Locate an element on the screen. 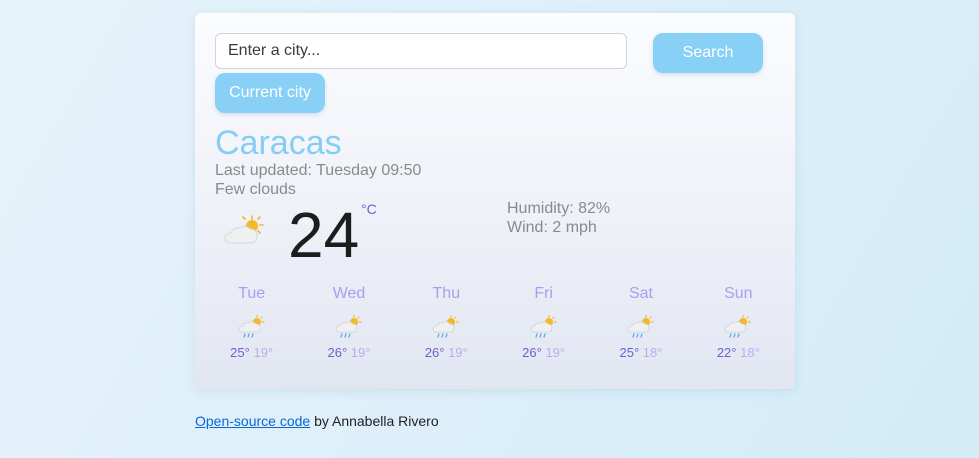  last-updated: Last updated: Tuesday 09:50 is located at coordinates (318, 170).